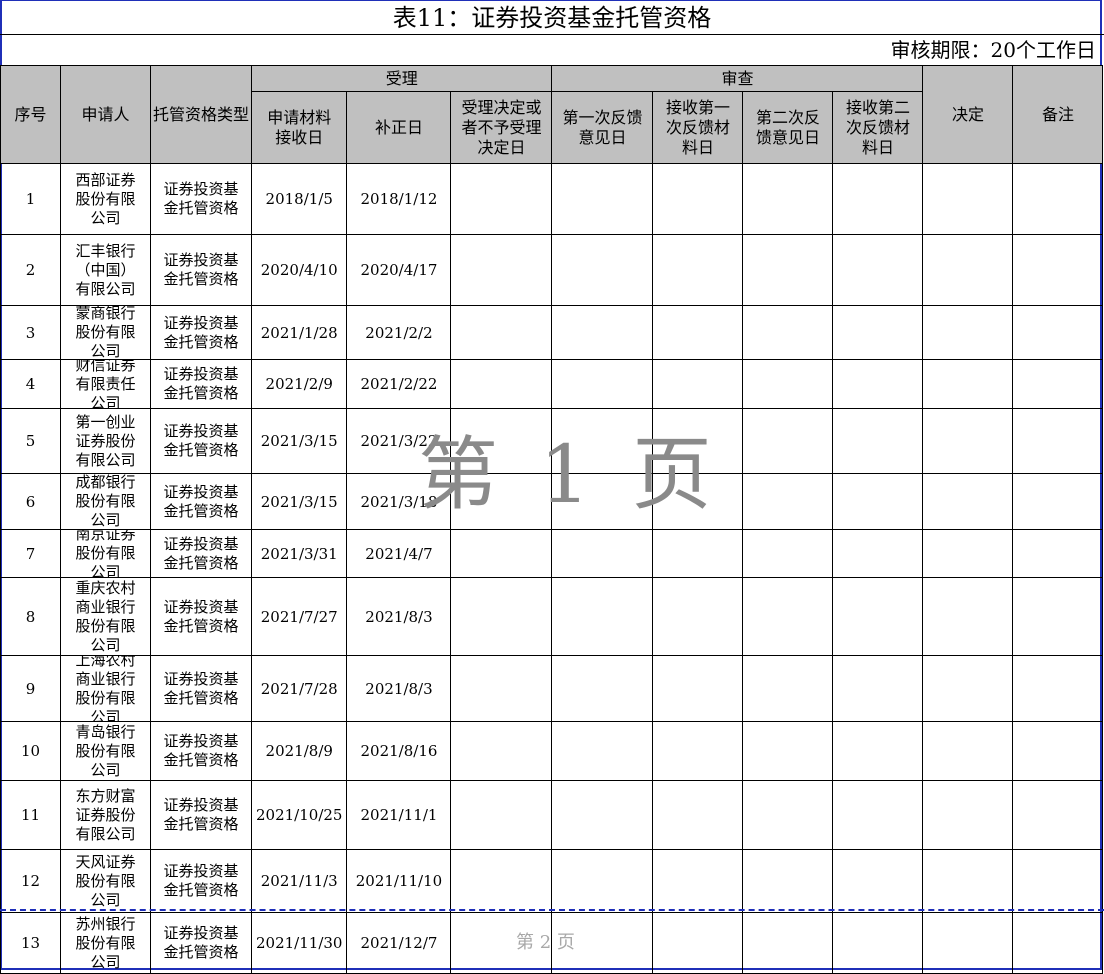 Image resolution: width=1104 pixels, height=974 pixels. What do you see at coordinates (30, 441) in the screenshot?
I see `cell-seq: 5` at bounding box center [30, 441].